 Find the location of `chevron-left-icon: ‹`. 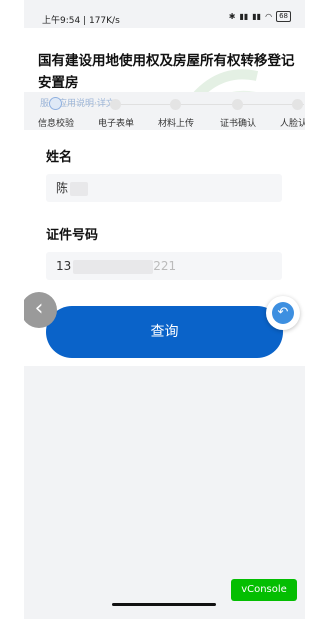

chevron-left-icon: ‹ is located at coordinates (39, 308).